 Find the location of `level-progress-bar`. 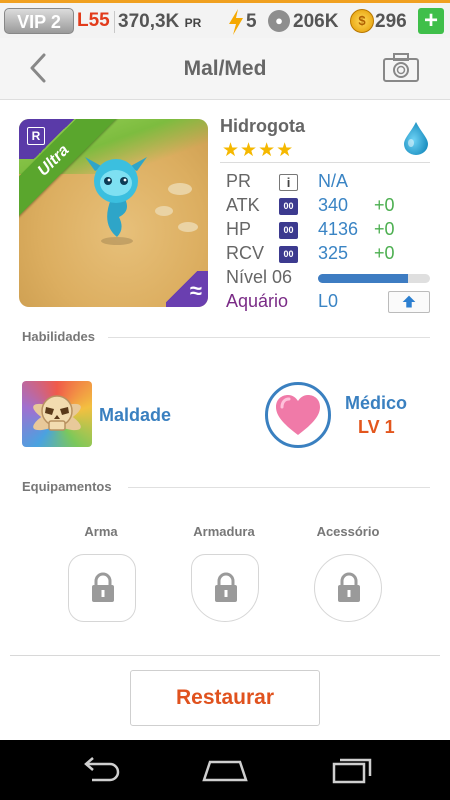

level-progress-bar is located at coordinates (374, 278).